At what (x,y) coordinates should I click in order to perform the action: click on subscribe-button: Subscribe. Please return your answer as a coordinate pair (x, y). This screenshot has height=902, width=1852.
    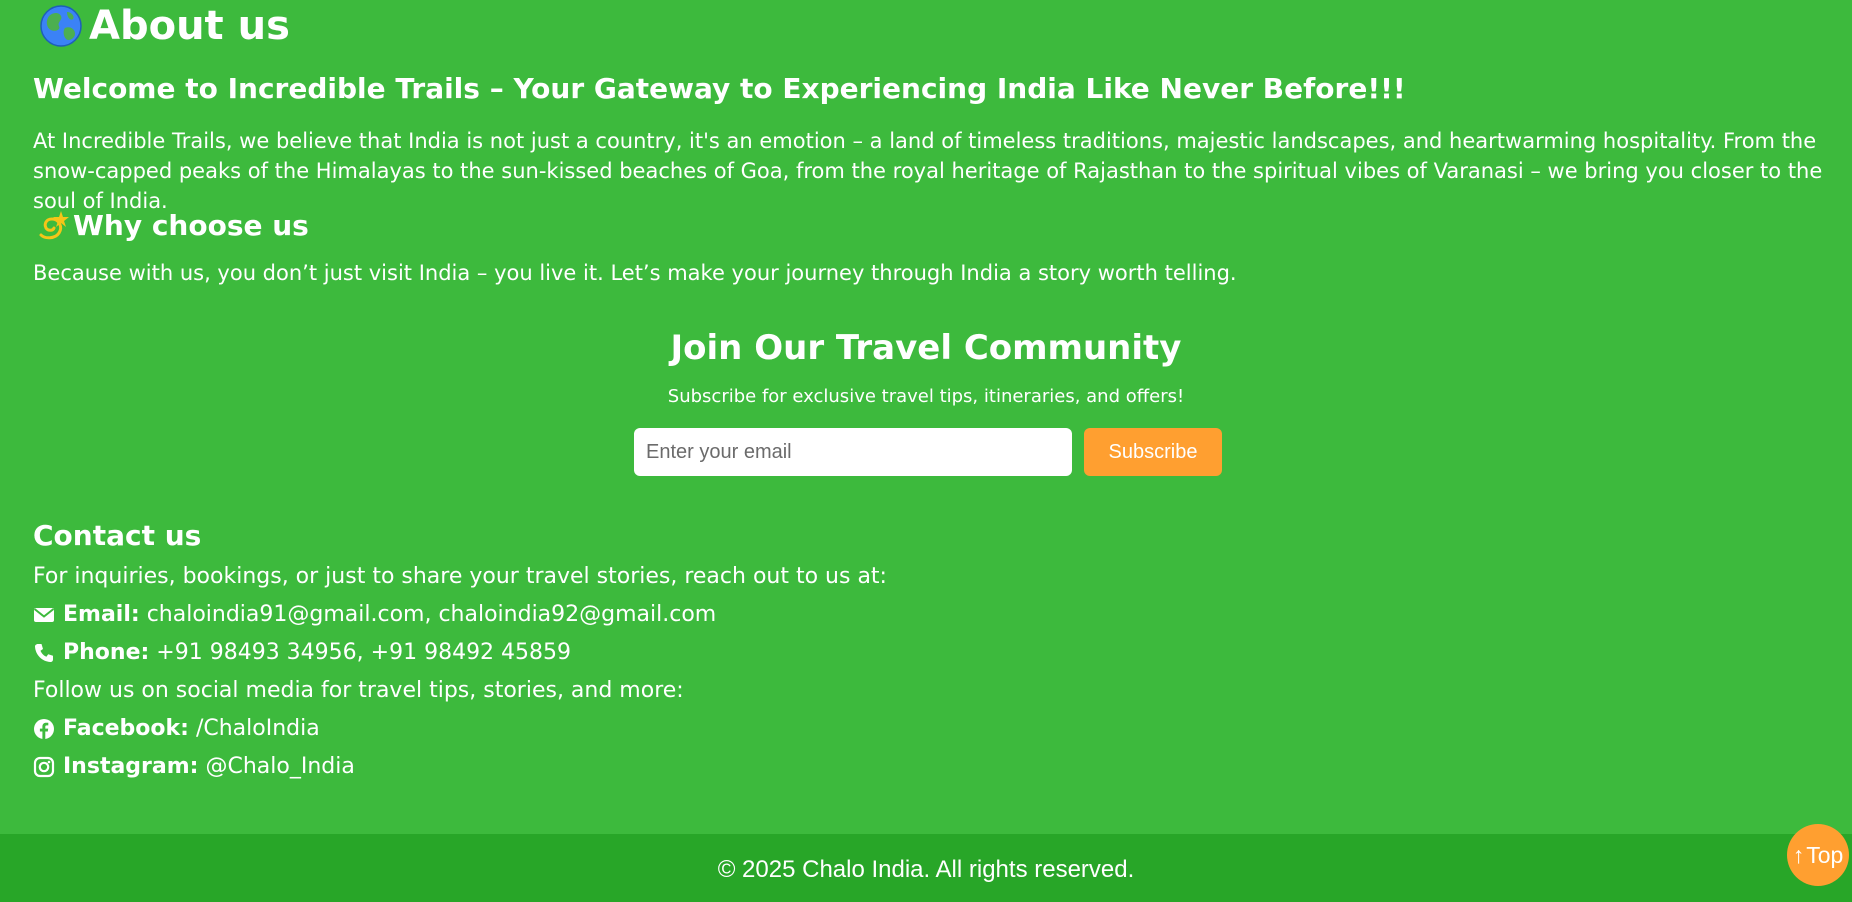
    Looking at the image, I should click on (1153, 452).